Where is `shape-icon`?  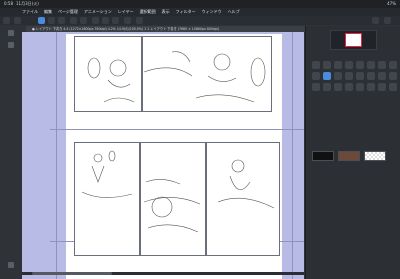 shape-icon is located at coordinates (327, 87).